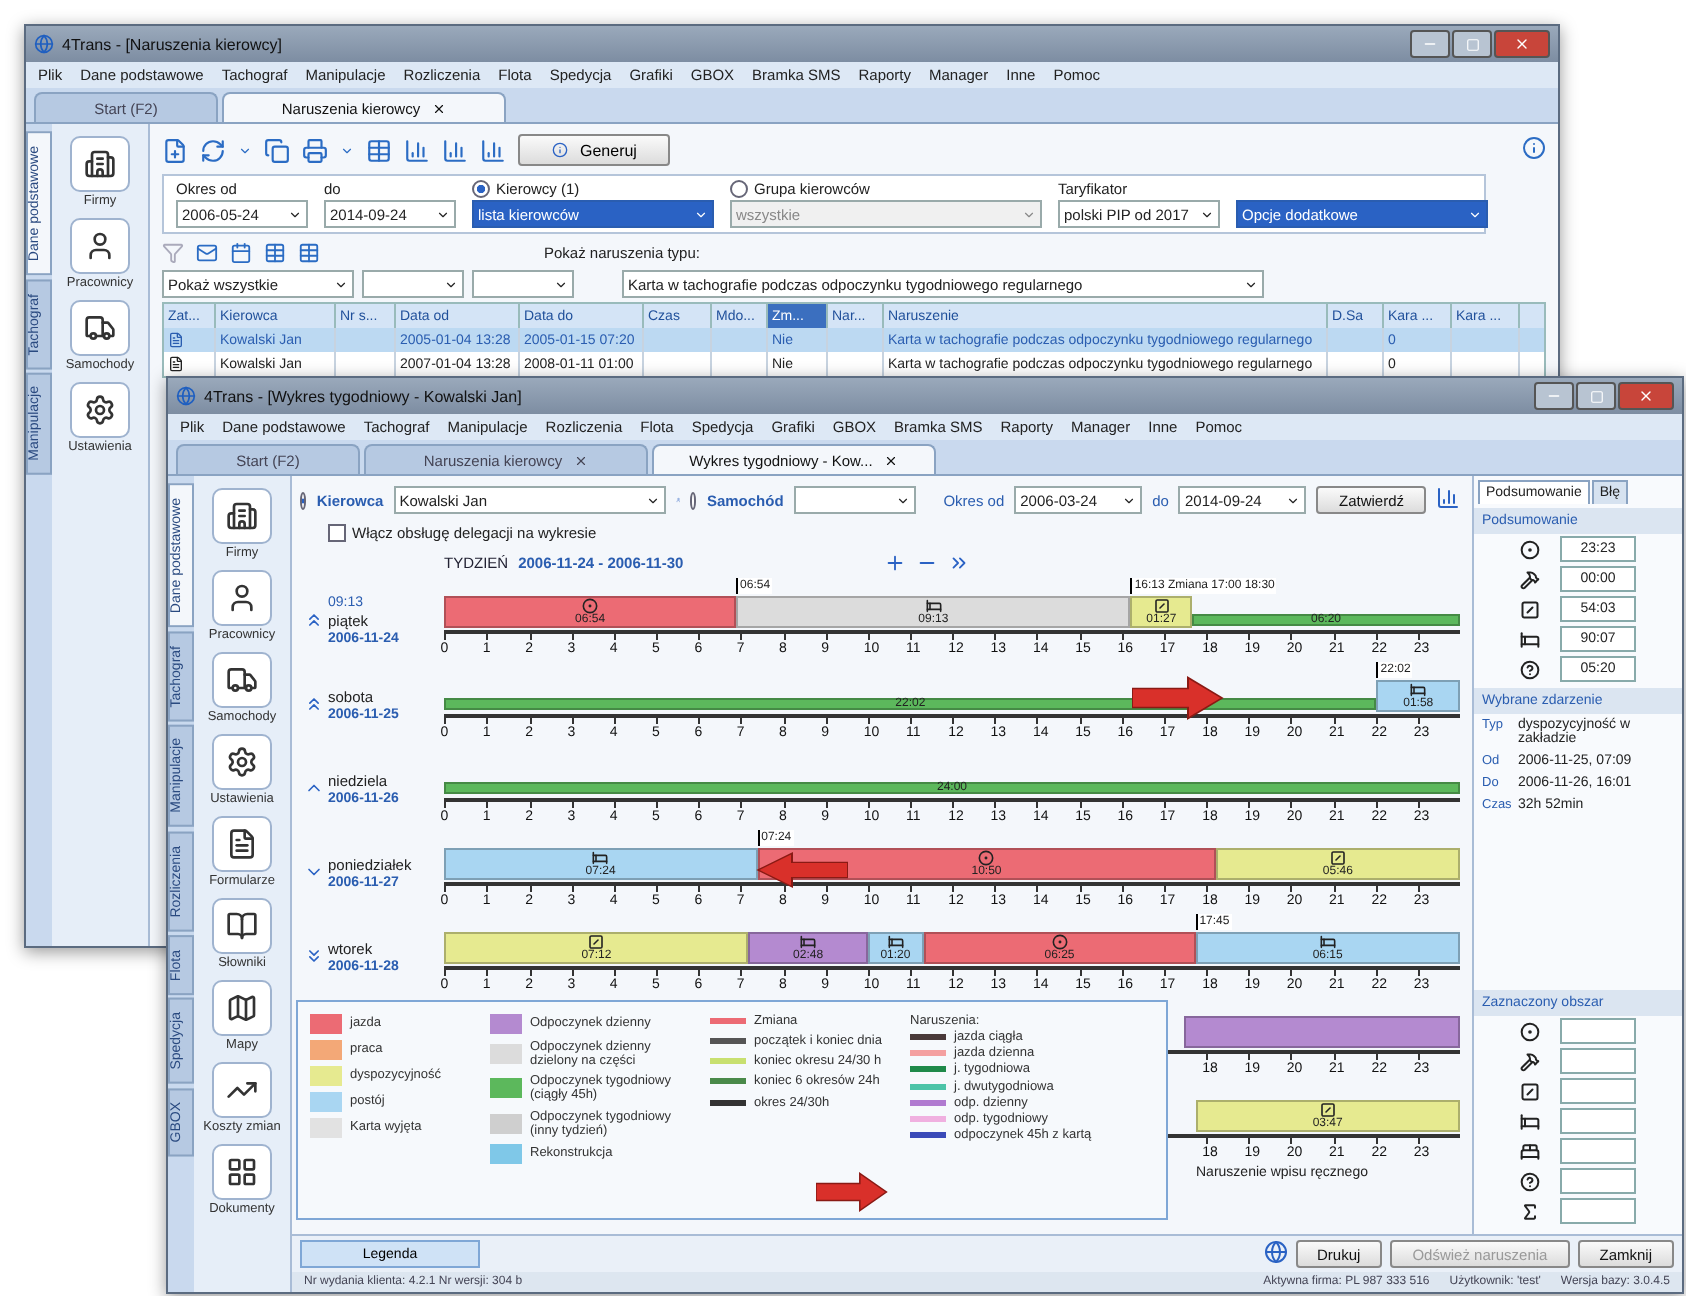 The image size is (1686, 1296). I want to click on left-arrow-icon, so click(802, 870).